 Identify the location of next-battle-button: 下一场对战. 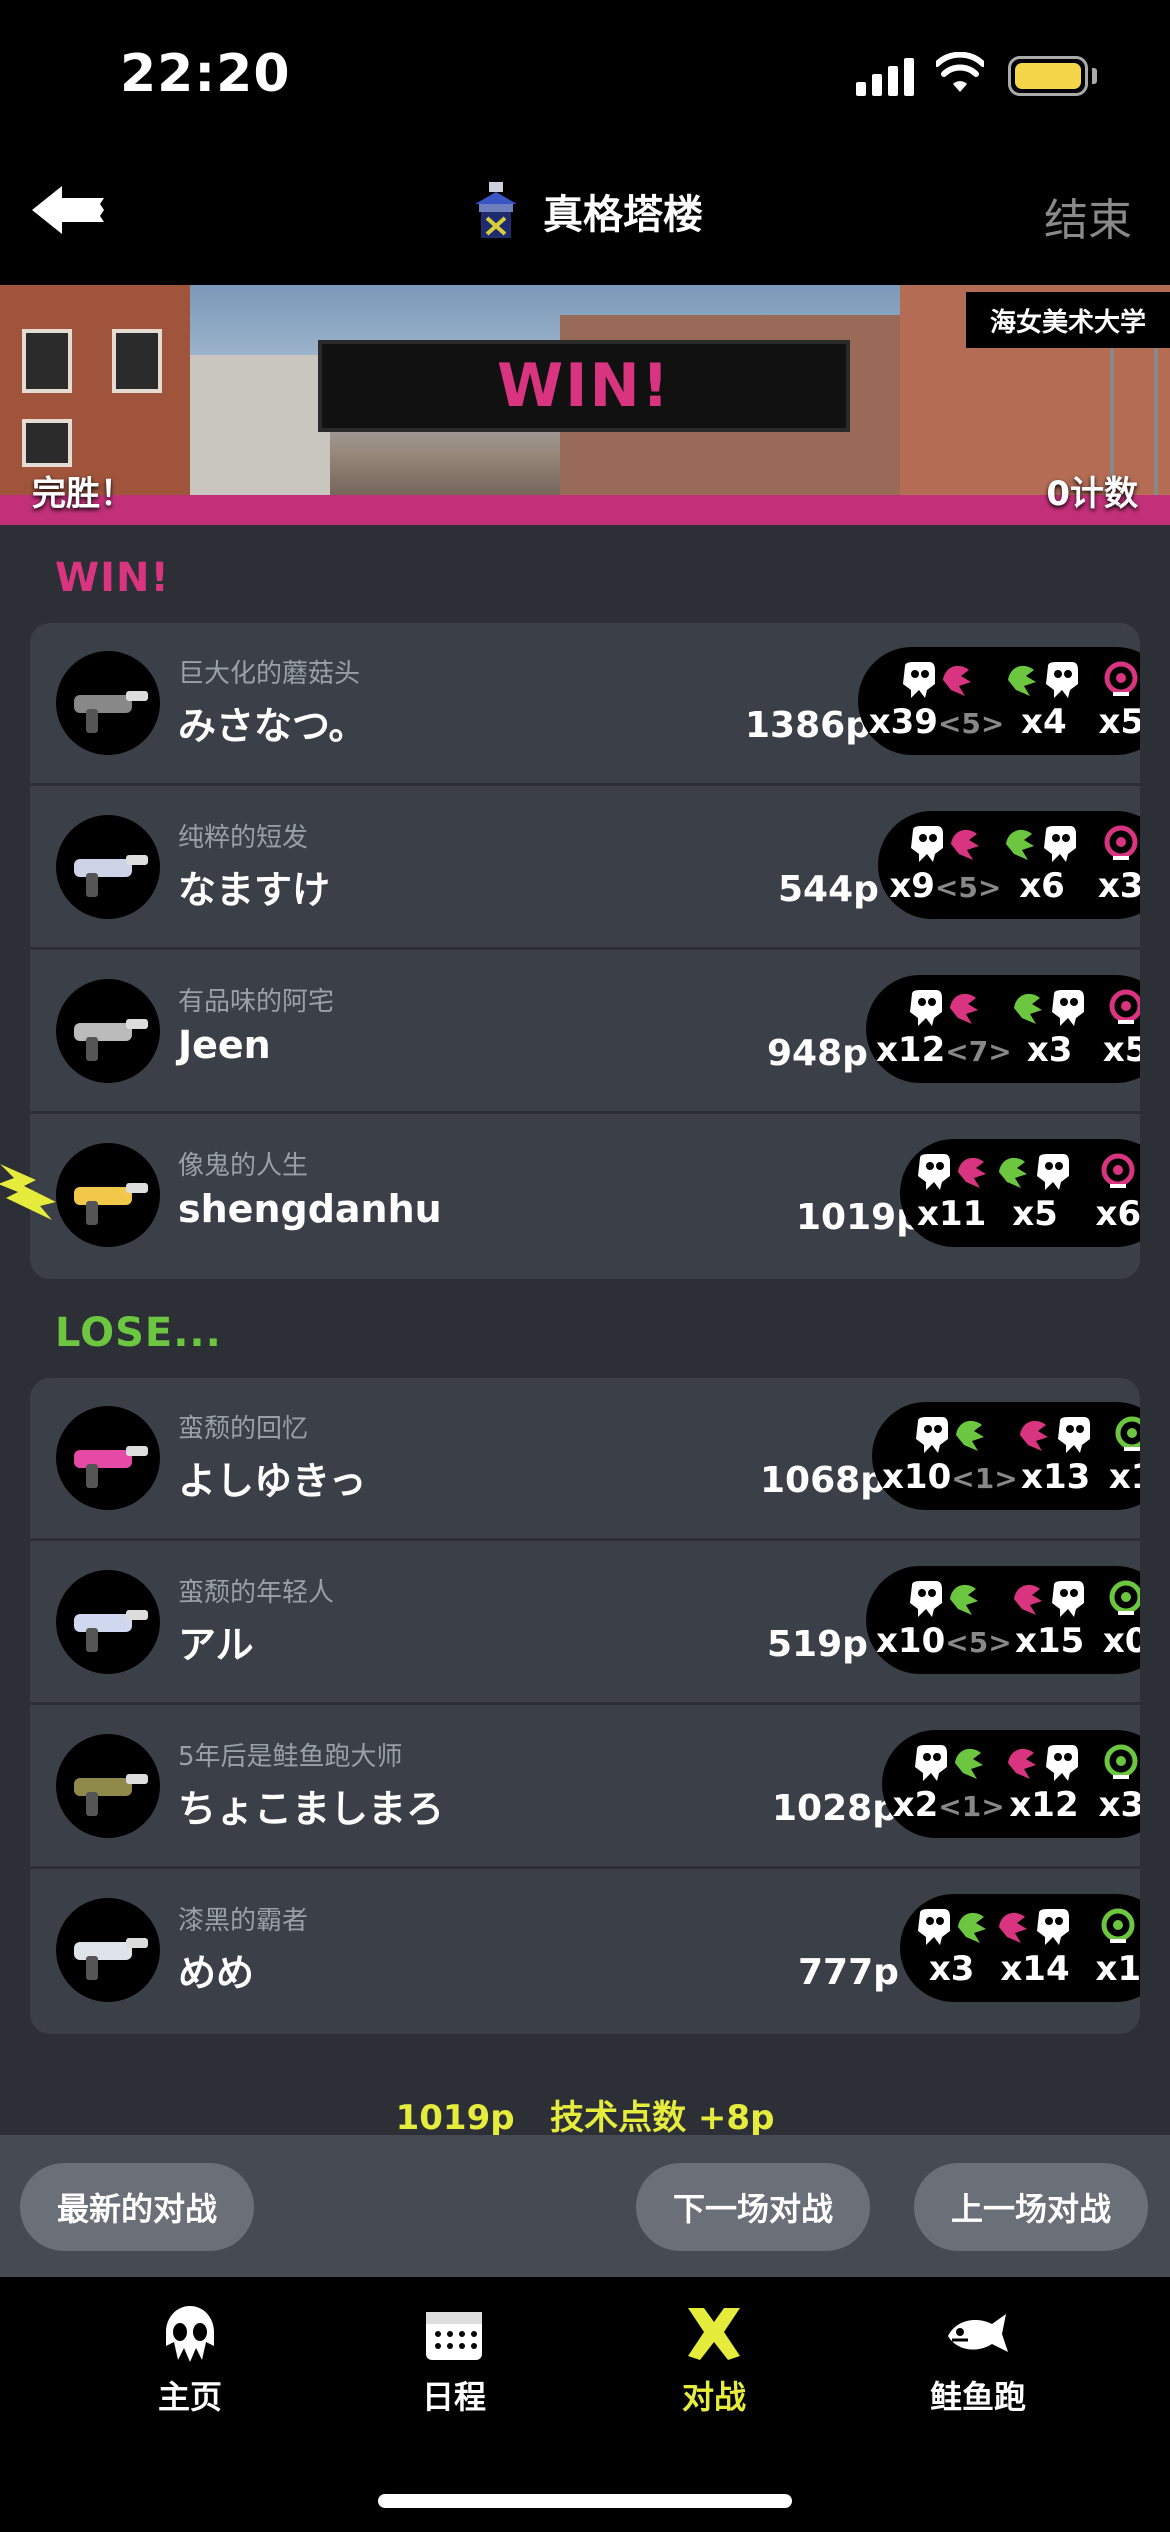
(753, 2207).